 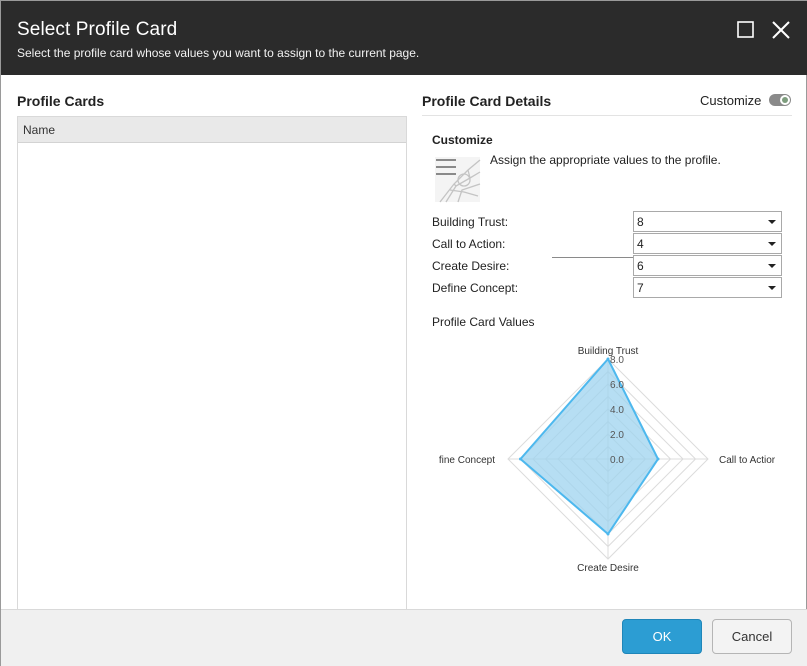 What do you see at coordinates (470, 222) in the screenshot?
I see `building-trust-label: Building Trust:` at bounding box center [470, 222].